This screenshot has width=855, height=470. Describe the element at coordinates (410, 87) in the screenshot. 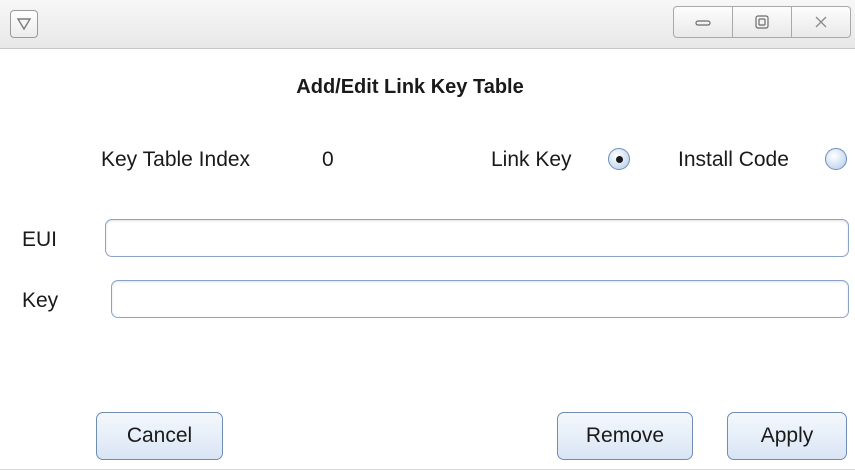

I see `dialog-title: Add/Edit Link Key Table` at that location.